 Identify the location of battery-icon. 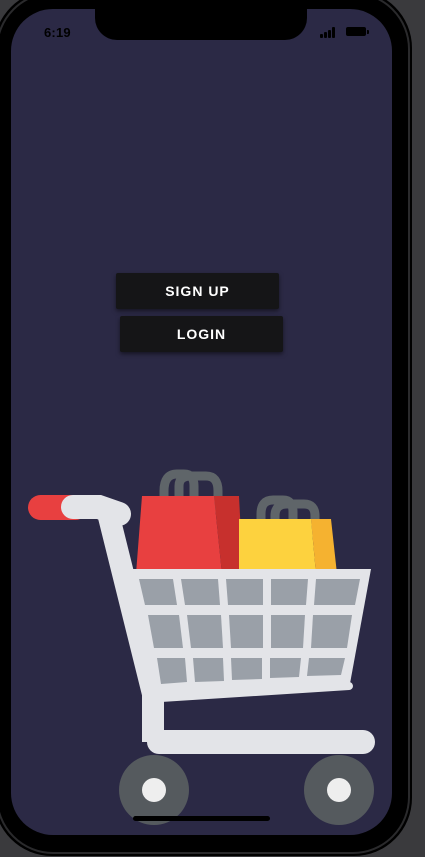
(356, 31).